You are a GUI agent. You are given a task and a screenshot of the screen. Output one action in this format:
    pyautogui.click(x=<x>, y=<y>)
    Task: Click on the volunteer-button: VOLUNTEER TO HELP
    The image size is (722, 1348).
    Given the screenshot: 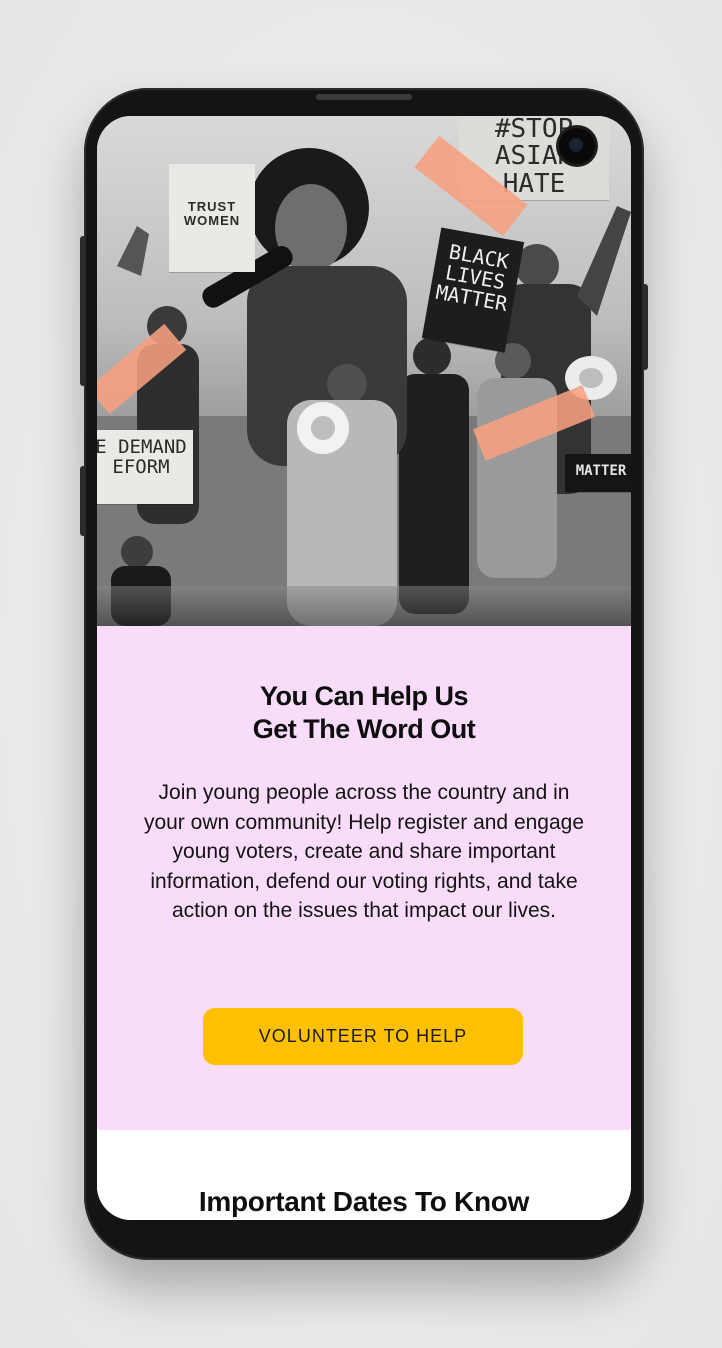 What is the action you would take?
    pyautogui.click(x=363, y=1036)
    